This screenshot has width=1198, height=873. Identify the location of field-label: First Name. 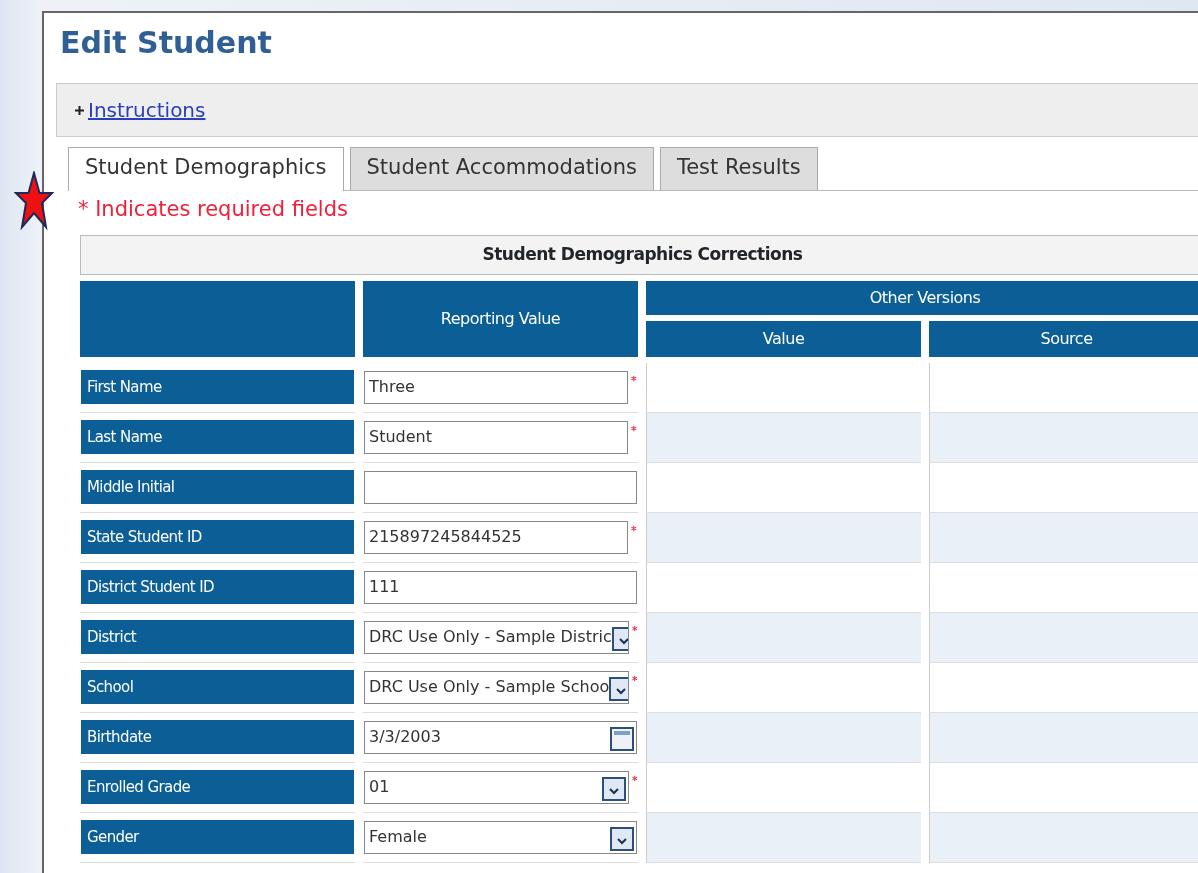
(217, 387).